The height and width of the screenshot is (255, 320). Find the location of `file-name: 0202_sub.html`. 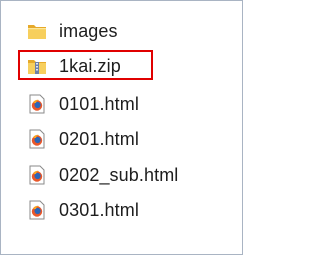

file-name: 0202_sub.html is located at coordinates (119, 174).